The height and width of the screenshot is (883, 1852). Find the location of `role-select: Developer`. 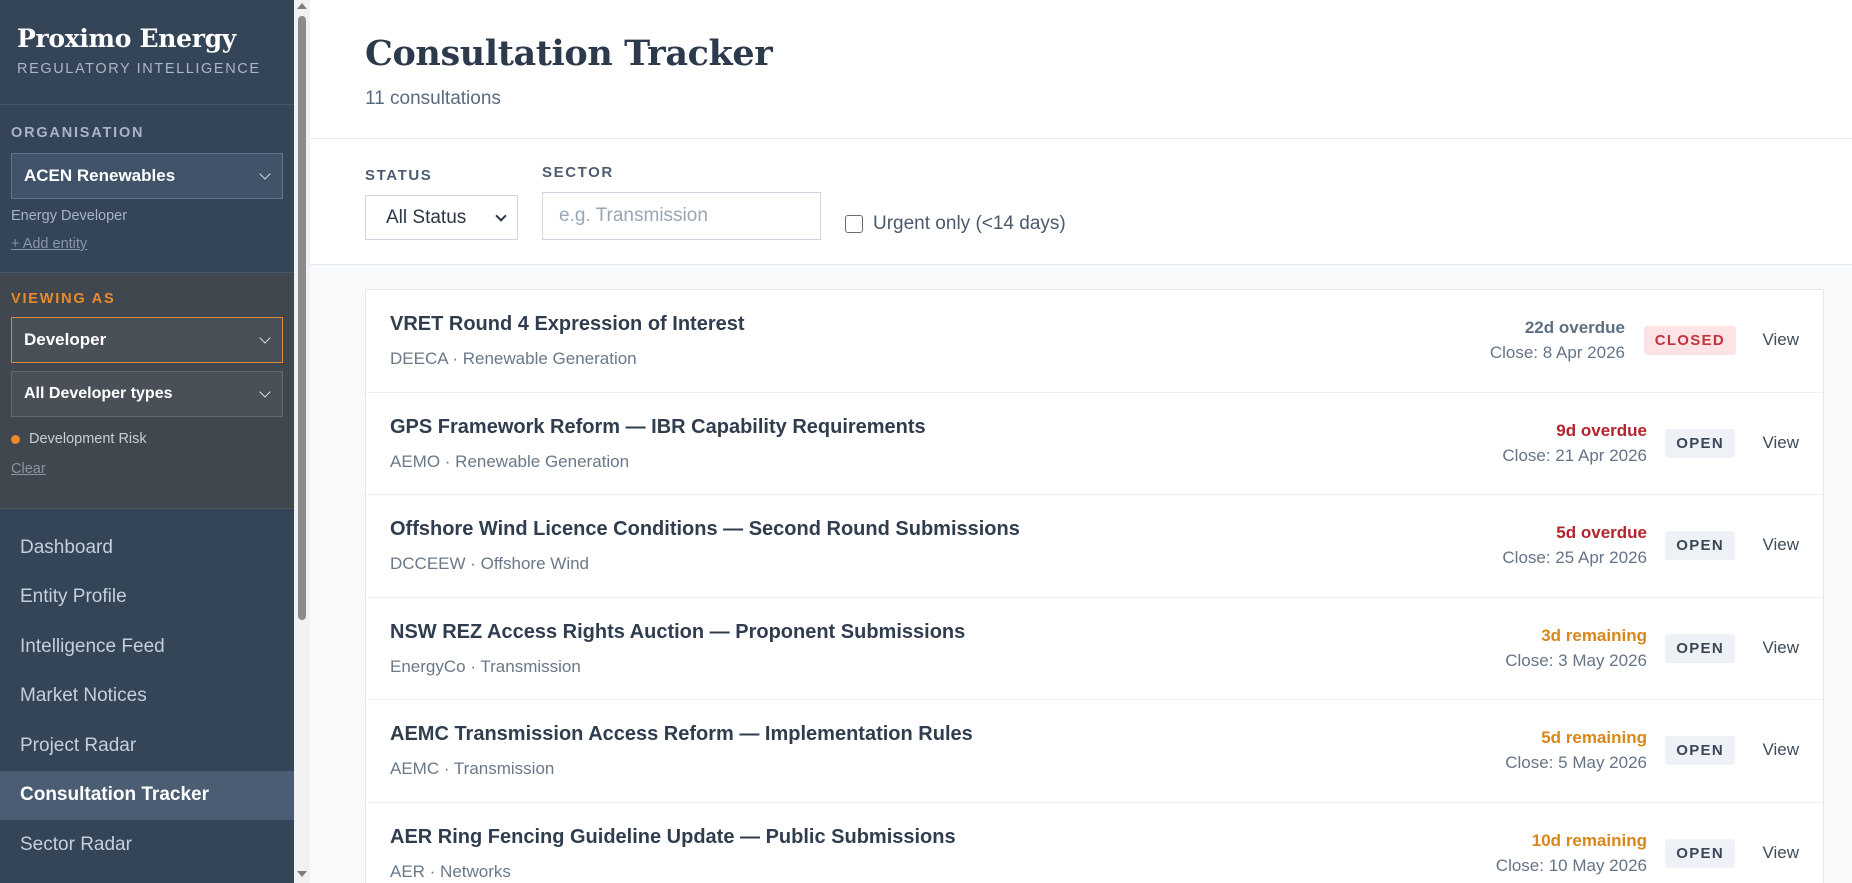

role-select: Developer is located at coordinates (147, 340).